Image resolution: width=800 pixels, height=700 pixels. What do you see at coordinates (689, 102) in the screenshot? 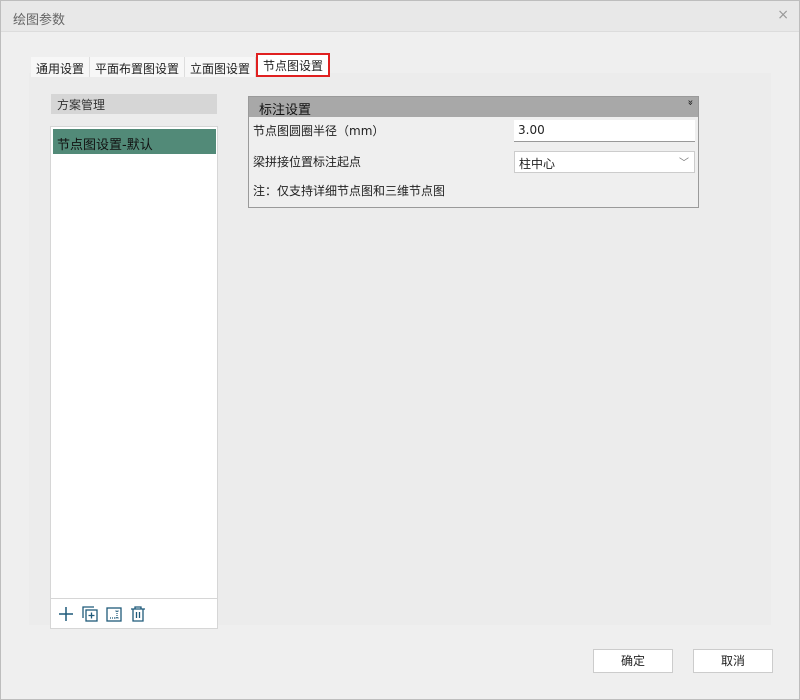
I see `collapse-icon: »` at bounding box center [689, 102].